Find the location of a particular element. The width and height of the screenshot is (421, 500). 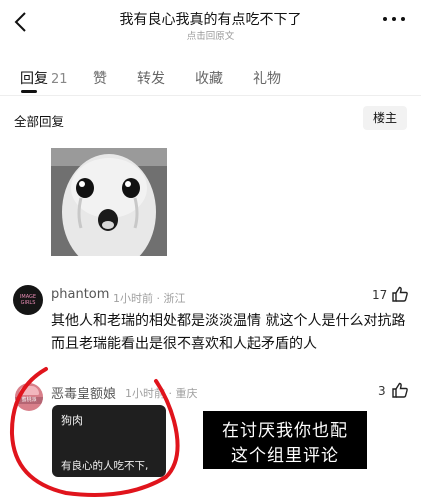

comment-author: phantom is located at coordinates (80, 294).